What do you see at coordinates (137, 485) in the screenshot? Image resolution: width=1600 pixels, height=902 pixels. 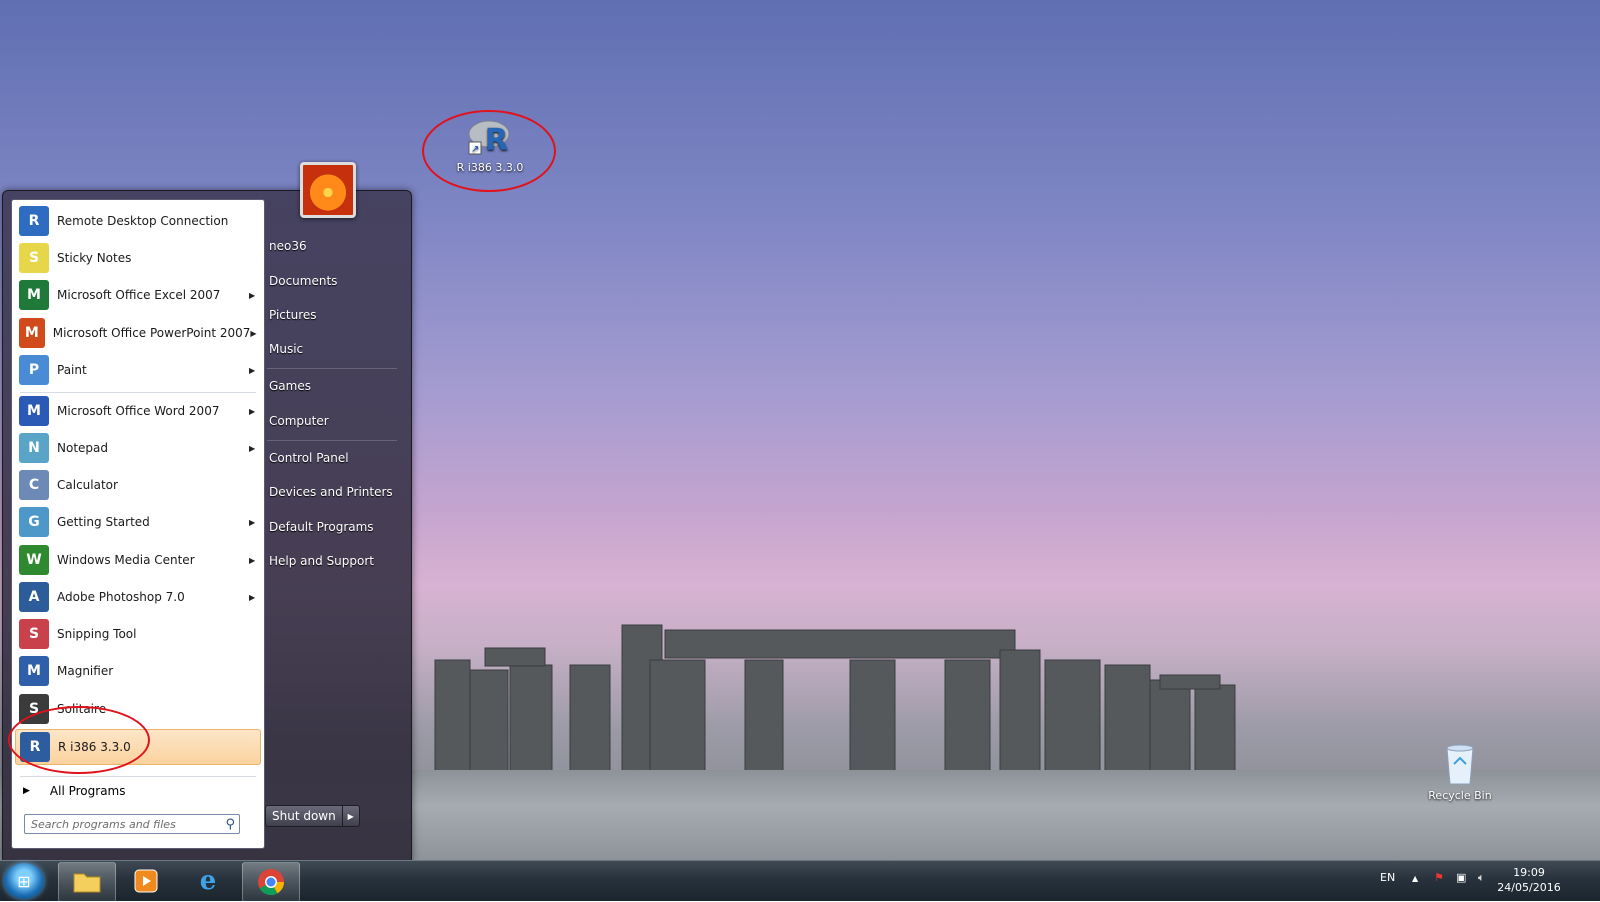 I see `program-item: C Calculator` at bounding box center [137, 485].